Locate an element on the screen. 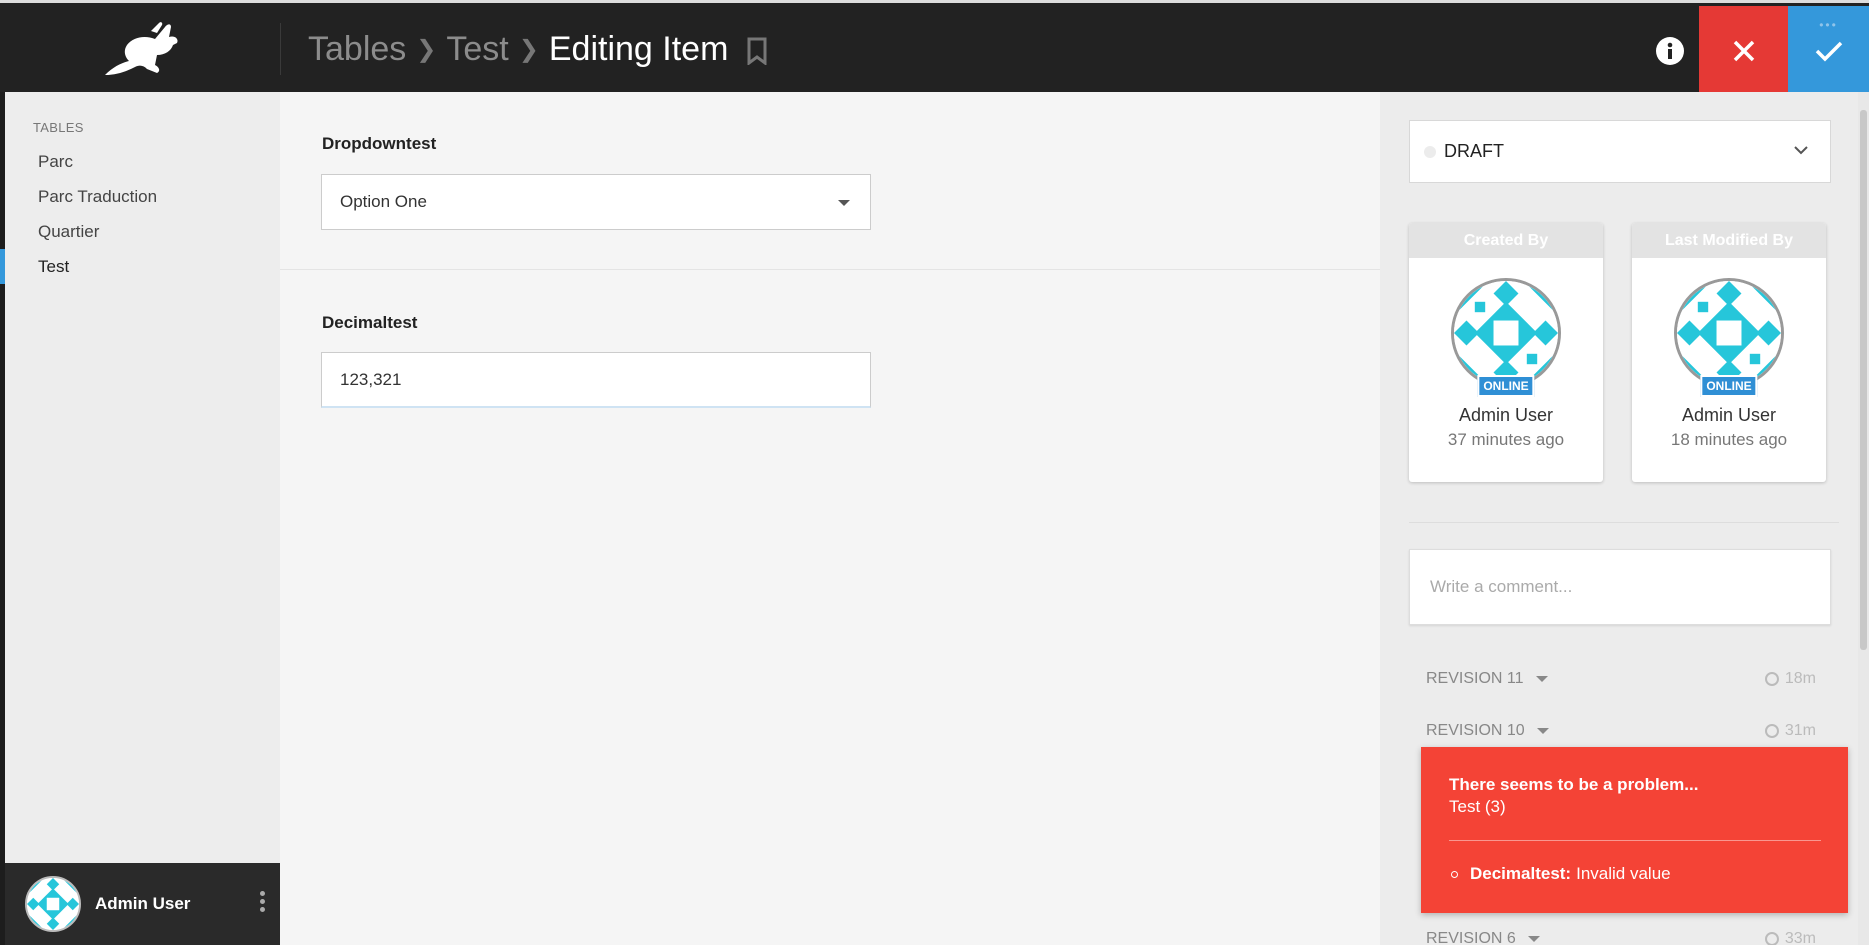 The image size is (1869, 945). sidebar-item-test: Test is located at coordinates (140, 266).